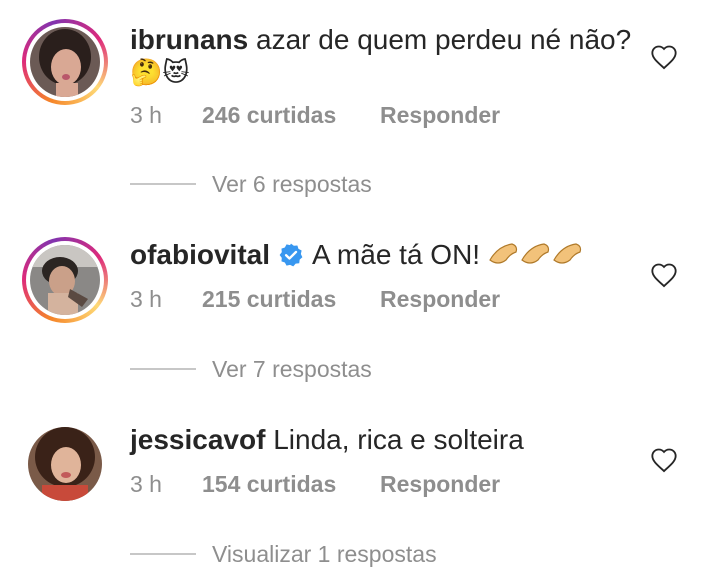  I want to click on comment-text-line: ibrunans azar de quem perdeu né não?, so click(380, 40).